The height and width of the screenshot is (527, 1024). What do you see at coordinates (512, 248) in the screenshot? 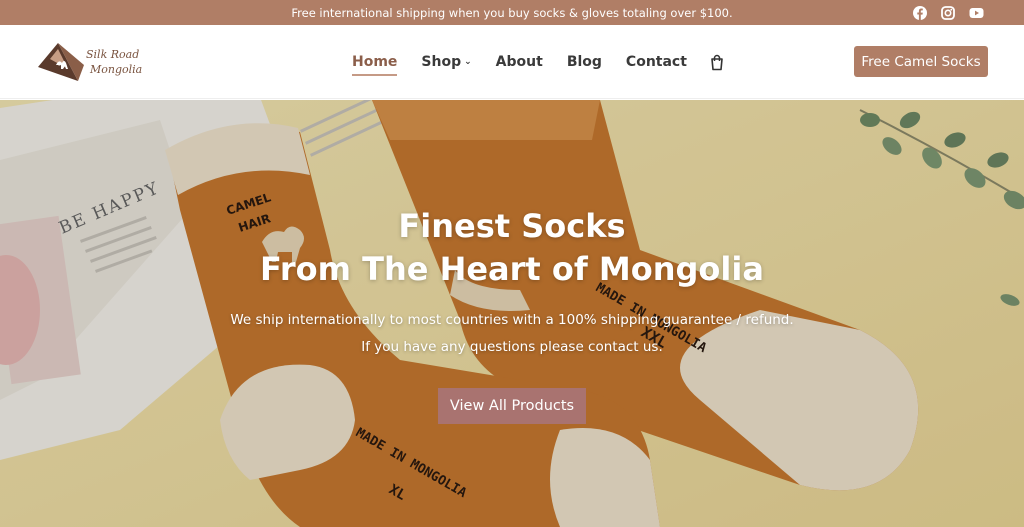
I see `hero-title: Finest Socks From The Heart of Mongolia` at bounding box center [512, 248].